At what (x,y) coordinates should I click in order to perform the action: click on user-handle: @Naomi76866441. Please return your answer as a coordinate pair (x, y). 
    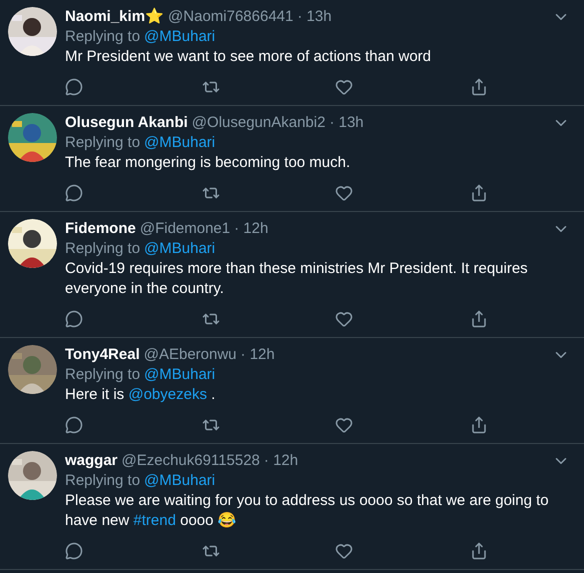
    Looking at the image, I should click on (231, 17).